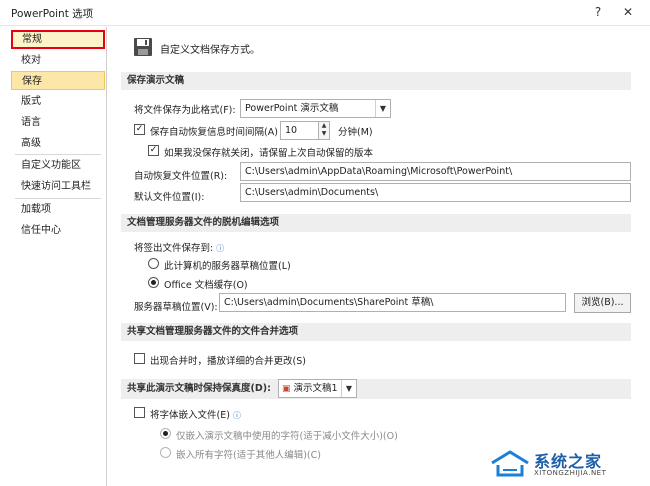 This screenshot has height=486, width=650. What do you see at coordinates (324, 130) in the screenshot?
I see `minutes-spinner: ▲ ▼` at bounding box center [324, 130].